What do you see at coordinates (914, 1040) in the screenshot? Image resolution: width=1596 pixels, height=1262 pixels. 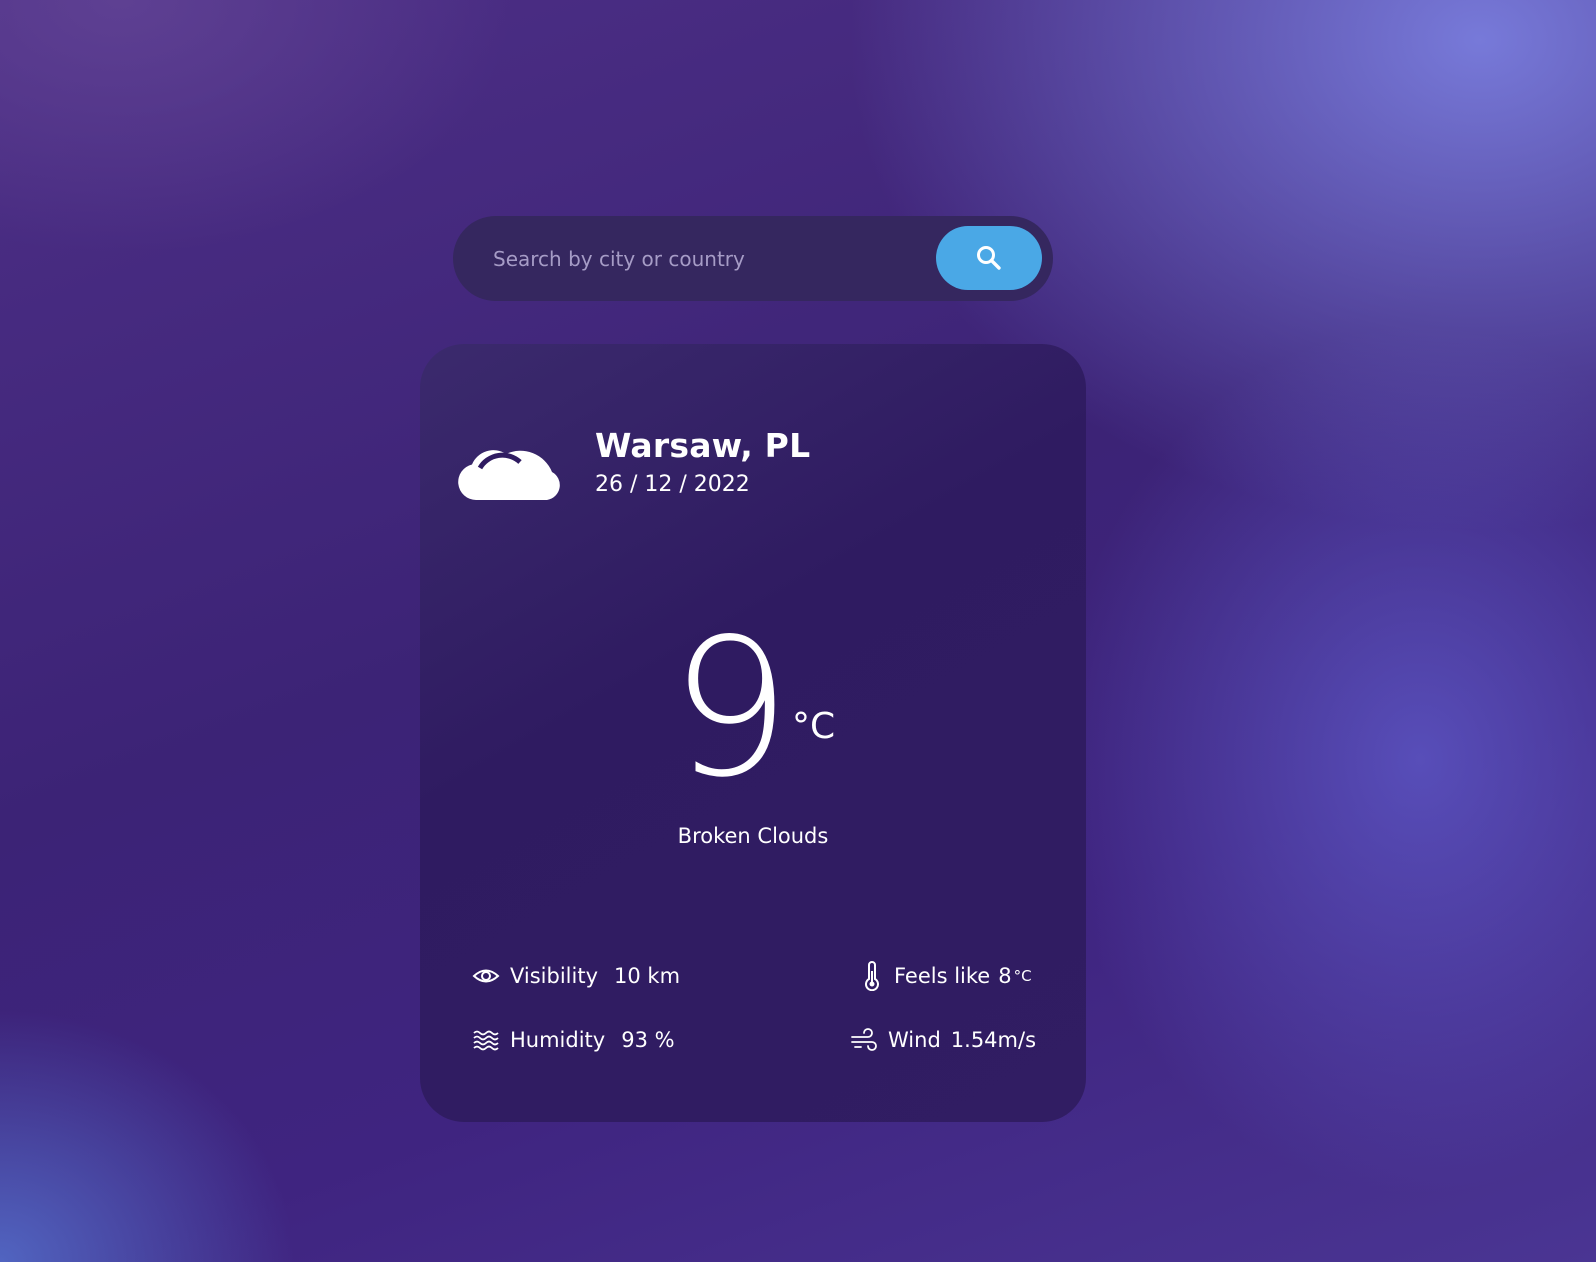 I see `wind-label: Wind` at bounding box center [914, 1040].